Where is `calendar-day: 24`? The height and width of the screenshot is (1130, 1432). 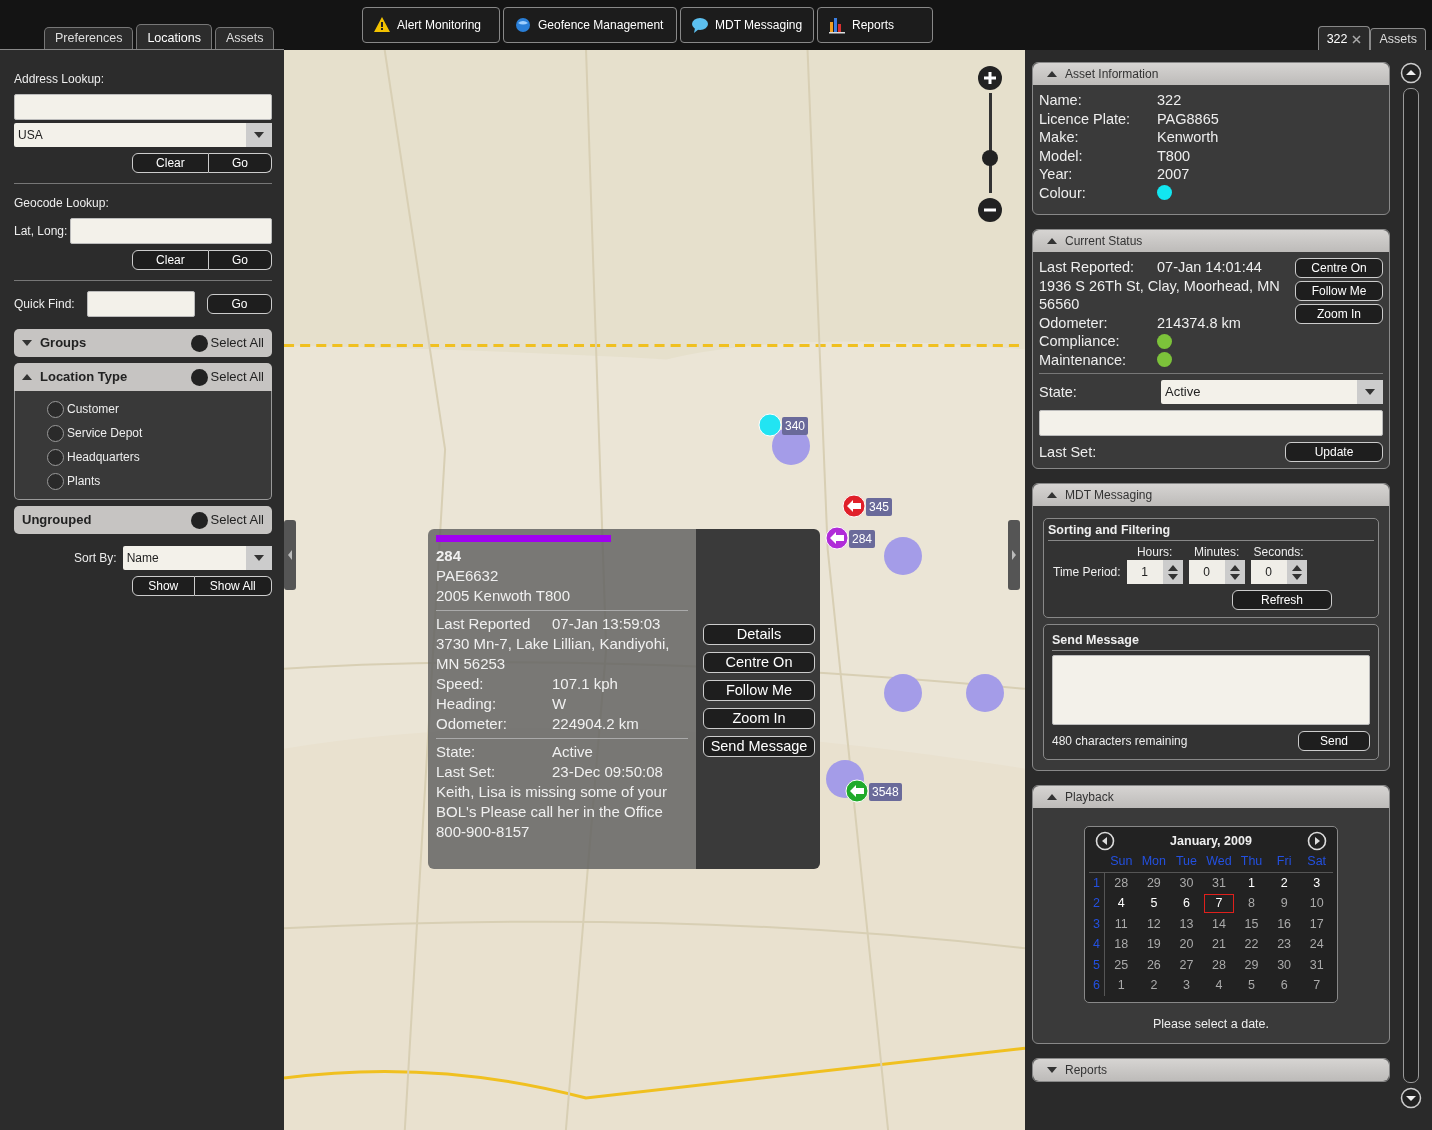
calendar-day: 24 is located at coordinates (1316, 944).